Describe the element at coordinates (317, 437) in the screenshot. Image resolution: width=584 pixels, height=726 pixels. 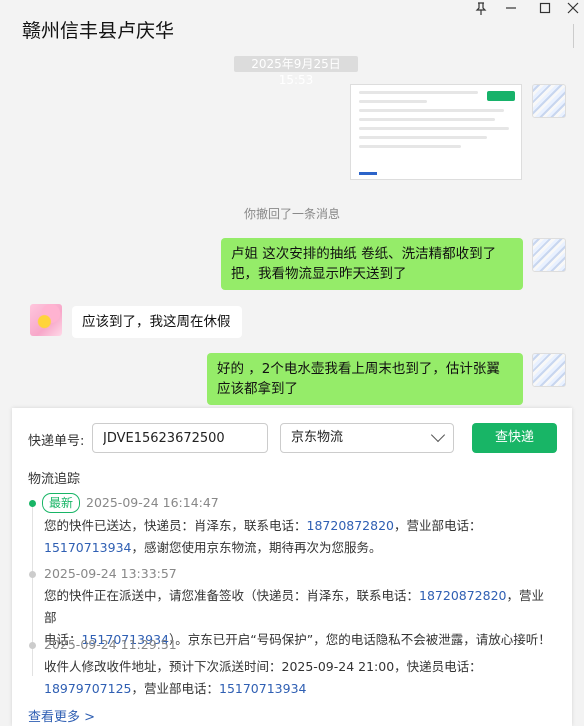
I see `carrier-select-value: 京东物流` at that location.